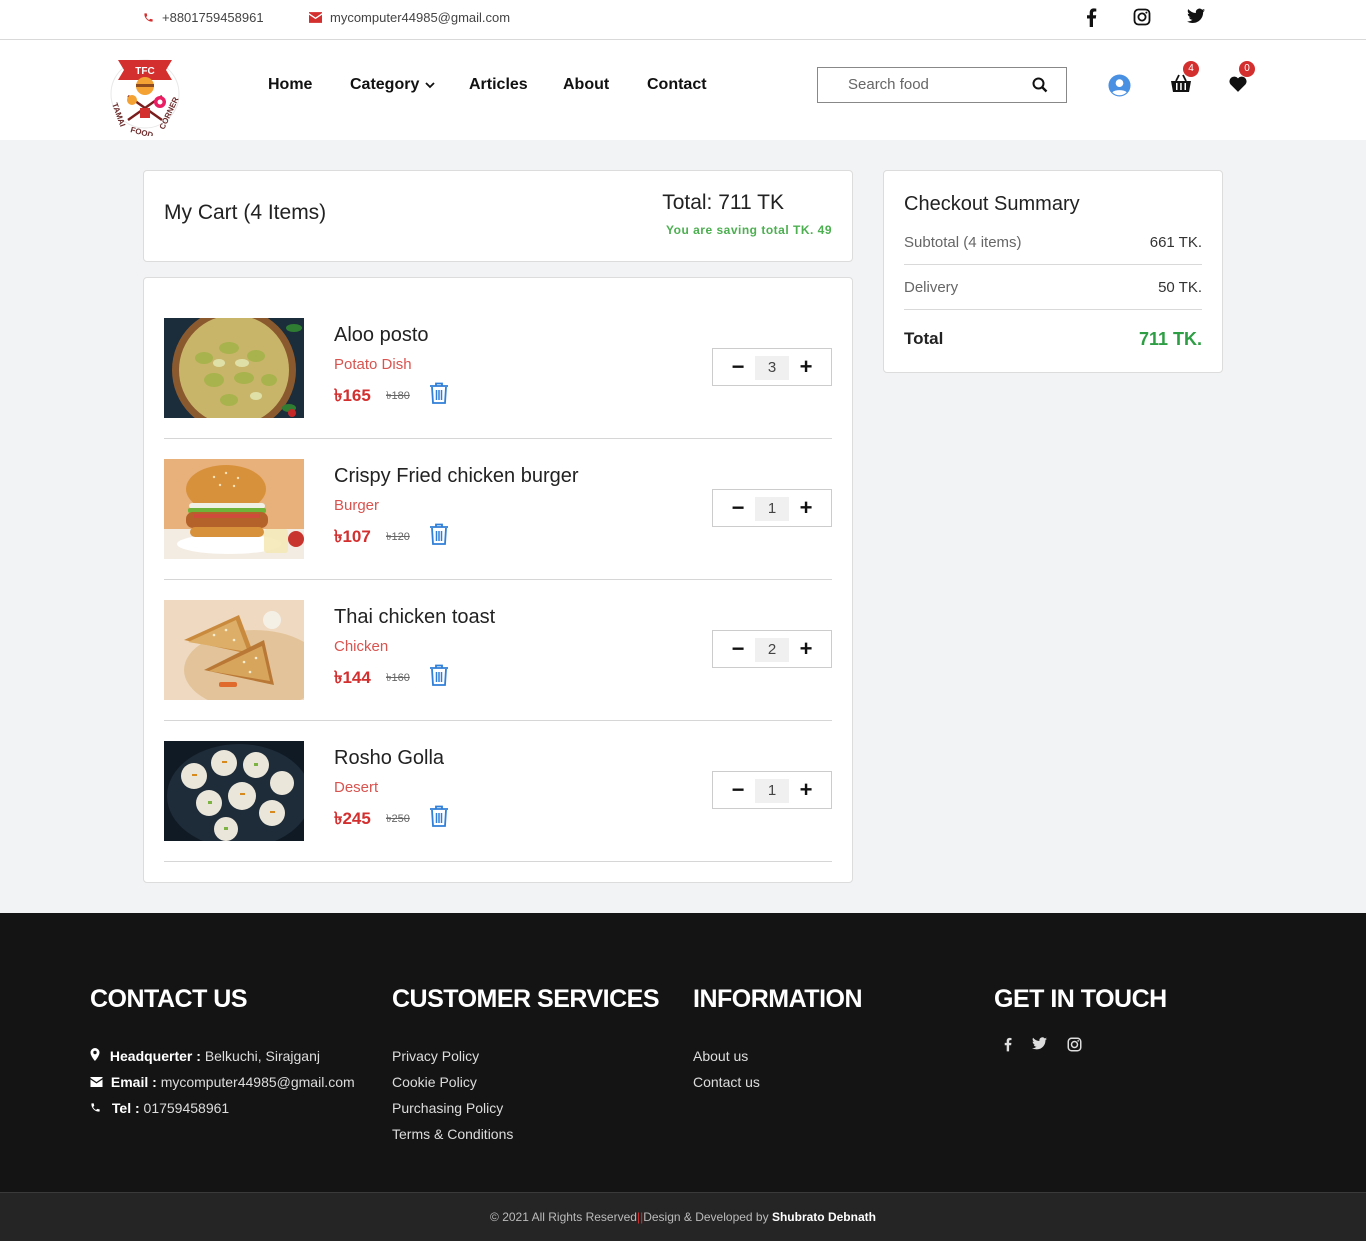 This screenshot has width=1366, height=1241. Describe the element at coordinates (1175, 242) in the screenshot. I see `subtotal-value: 661 TK.` at that location.